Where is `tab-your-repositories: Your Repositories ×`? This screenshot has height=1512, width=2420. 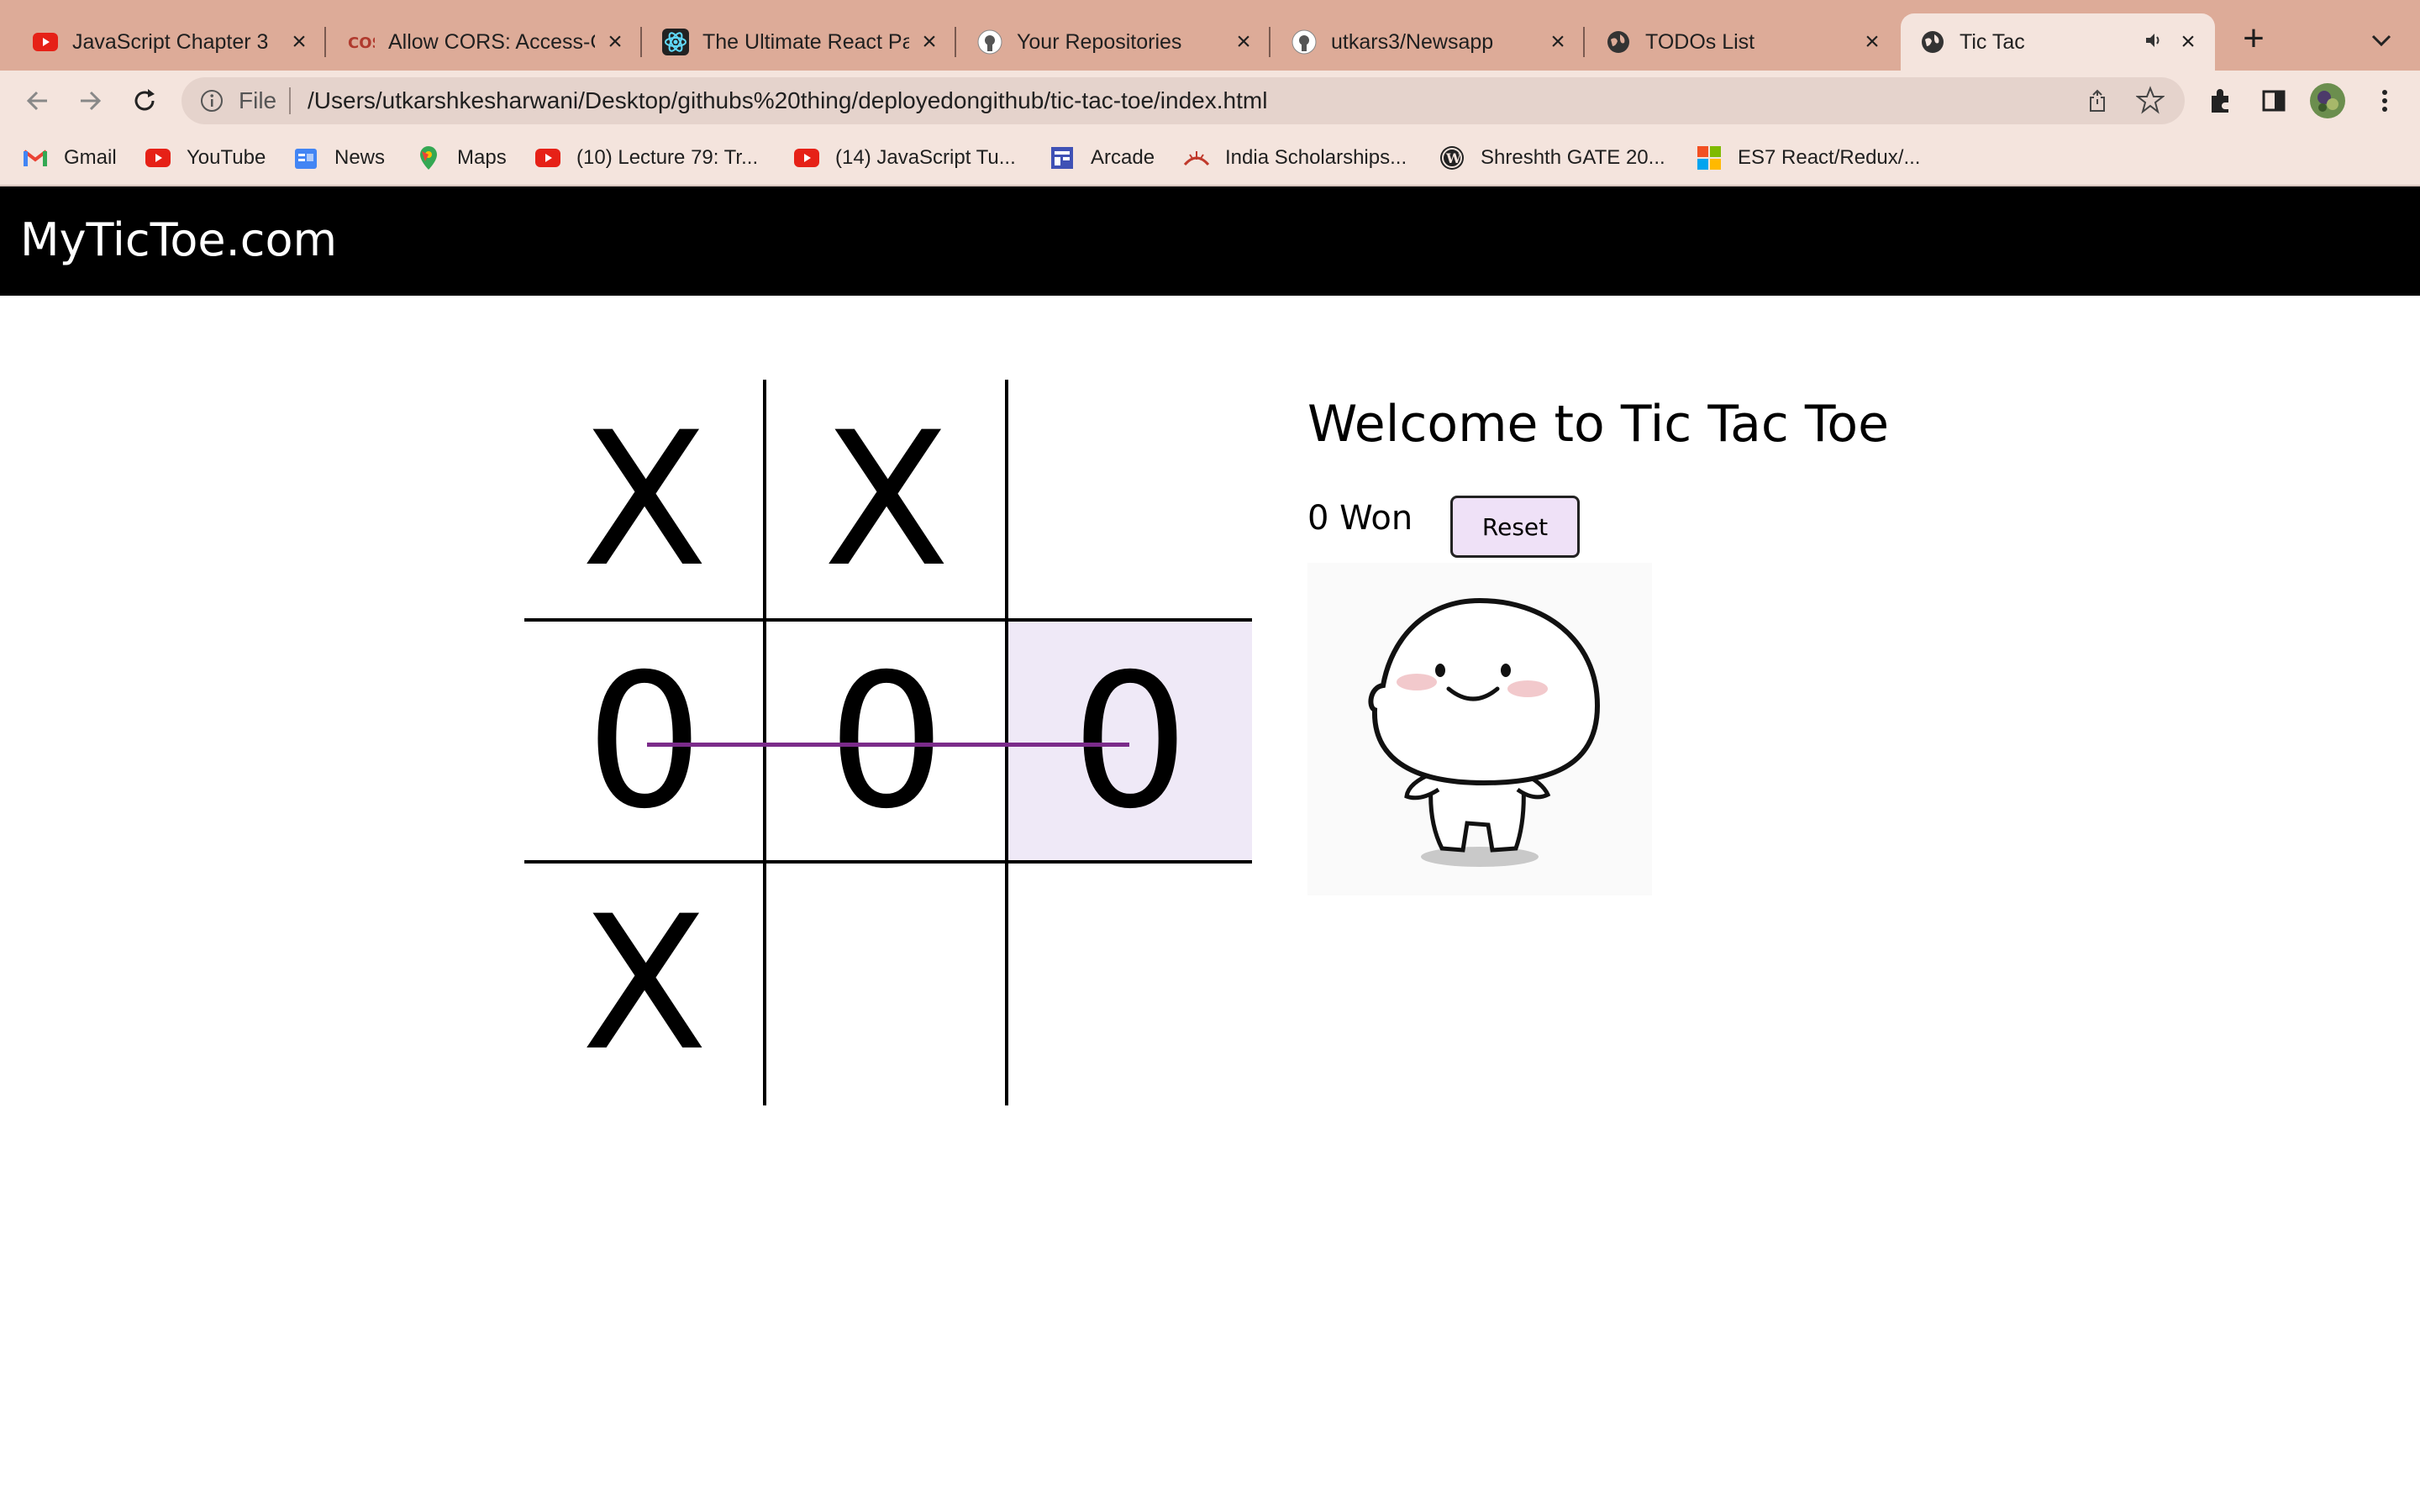 tab-your-repositories: Your Repositories × is located at coordinates (1114, 42).